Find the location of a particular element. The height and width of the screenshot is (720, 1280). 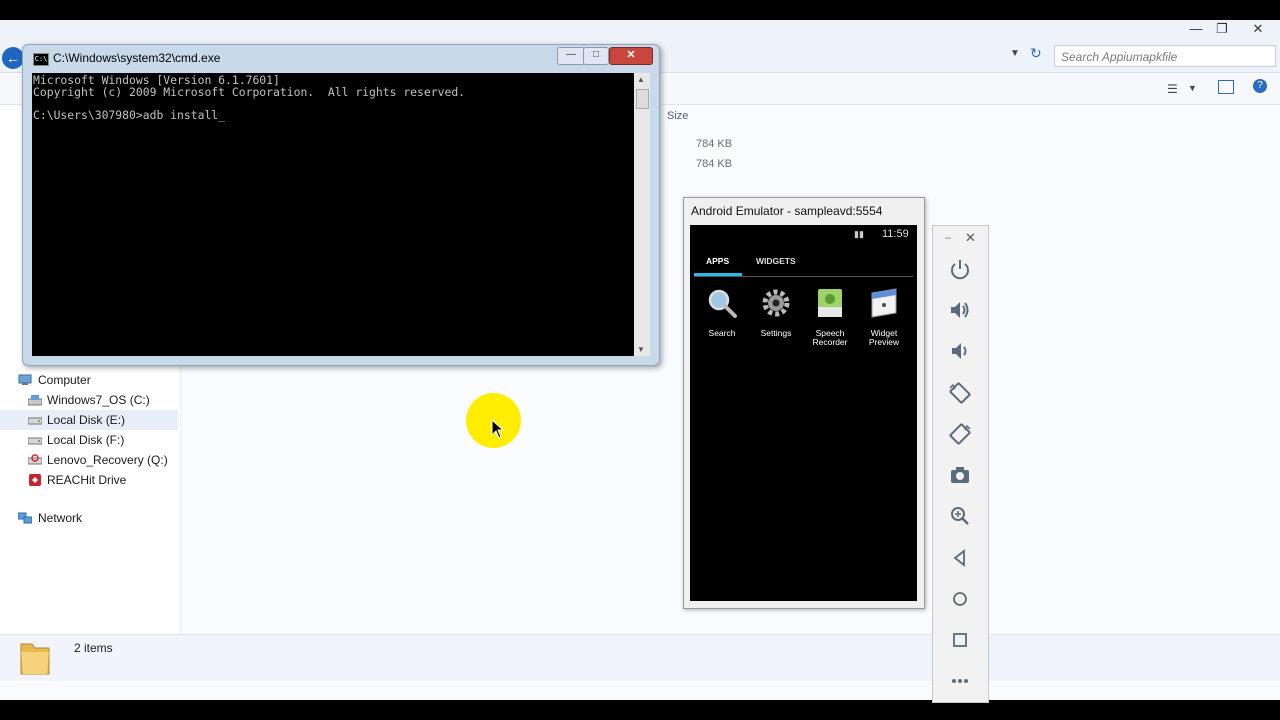

maximize-button: ❐ is located at coordinates (1222, 29).